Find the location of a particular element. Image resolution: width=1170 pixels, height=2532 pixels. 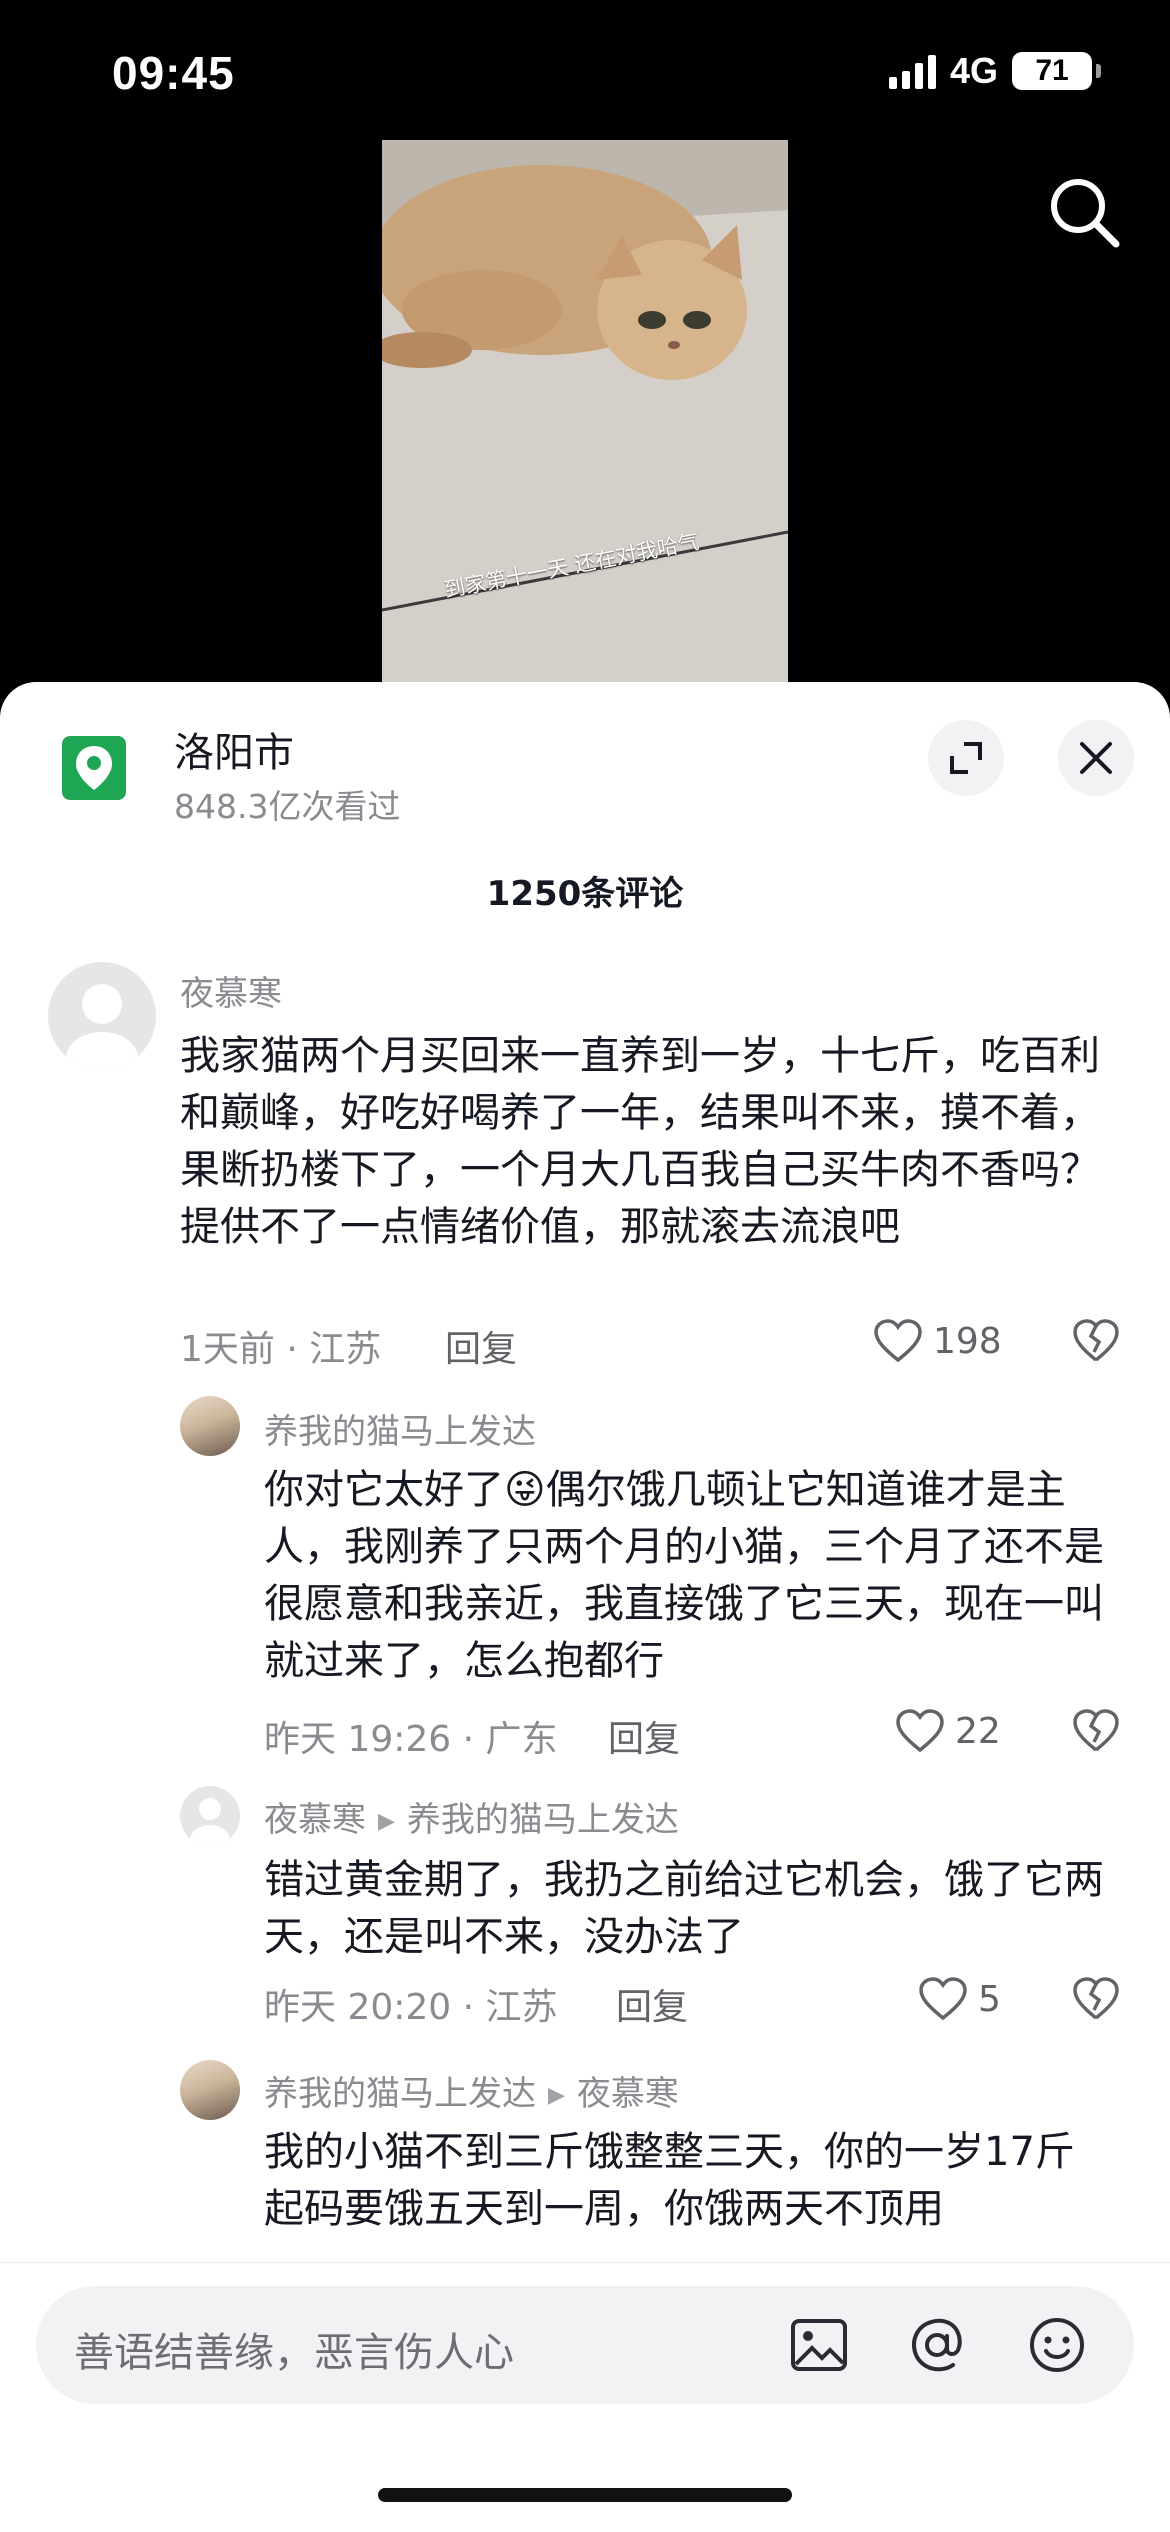

like-button: 22 is located at coordinates (948, 1731).